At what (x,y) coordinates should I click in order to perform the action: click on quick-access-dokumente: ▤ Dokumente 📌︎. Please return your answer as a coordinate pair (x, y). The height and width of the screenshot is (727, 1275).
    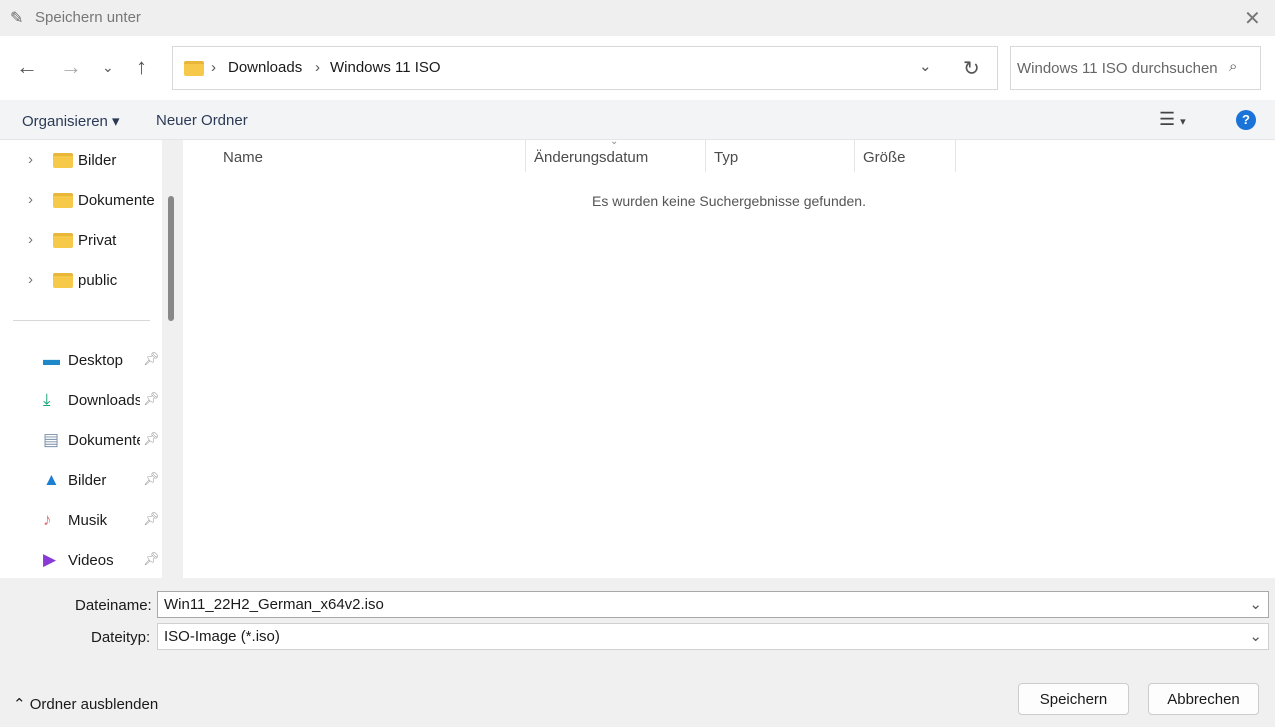
    Looking at the image, I should click on (81, 440).